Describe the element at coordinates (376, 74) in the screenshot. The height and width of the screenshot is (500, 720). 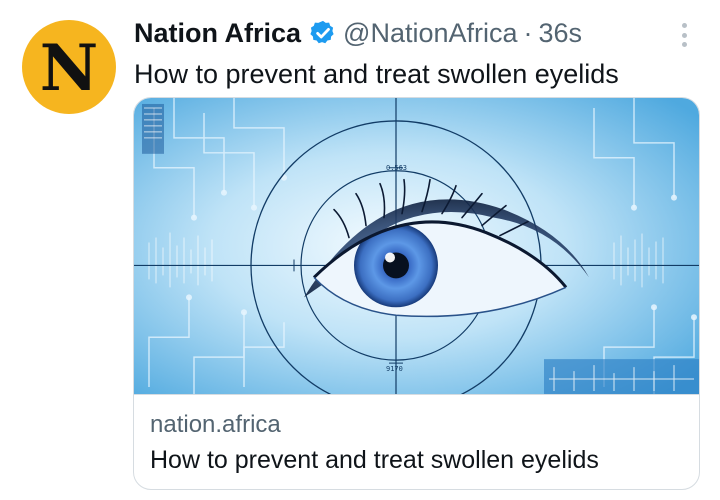
I see `tweet-text: How to prevent and treat swollen eyelids` at that location.